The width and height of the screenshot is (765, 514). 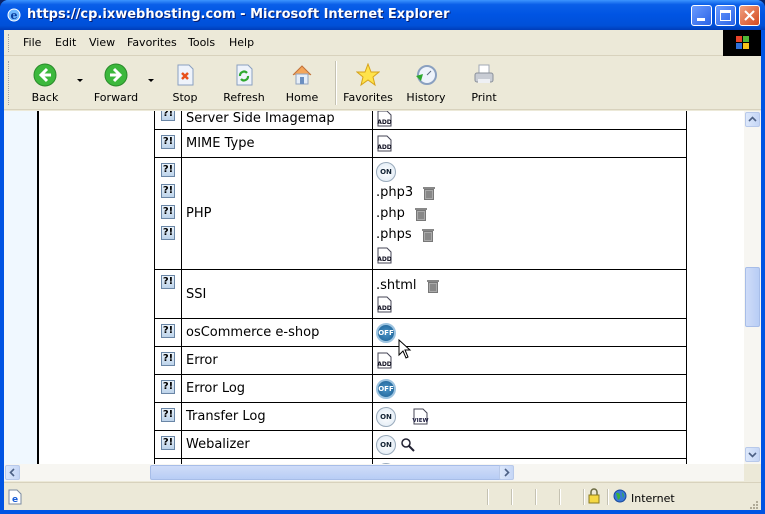 I want to click on vertical-scroll-thumb, so click(x=752, y=297).